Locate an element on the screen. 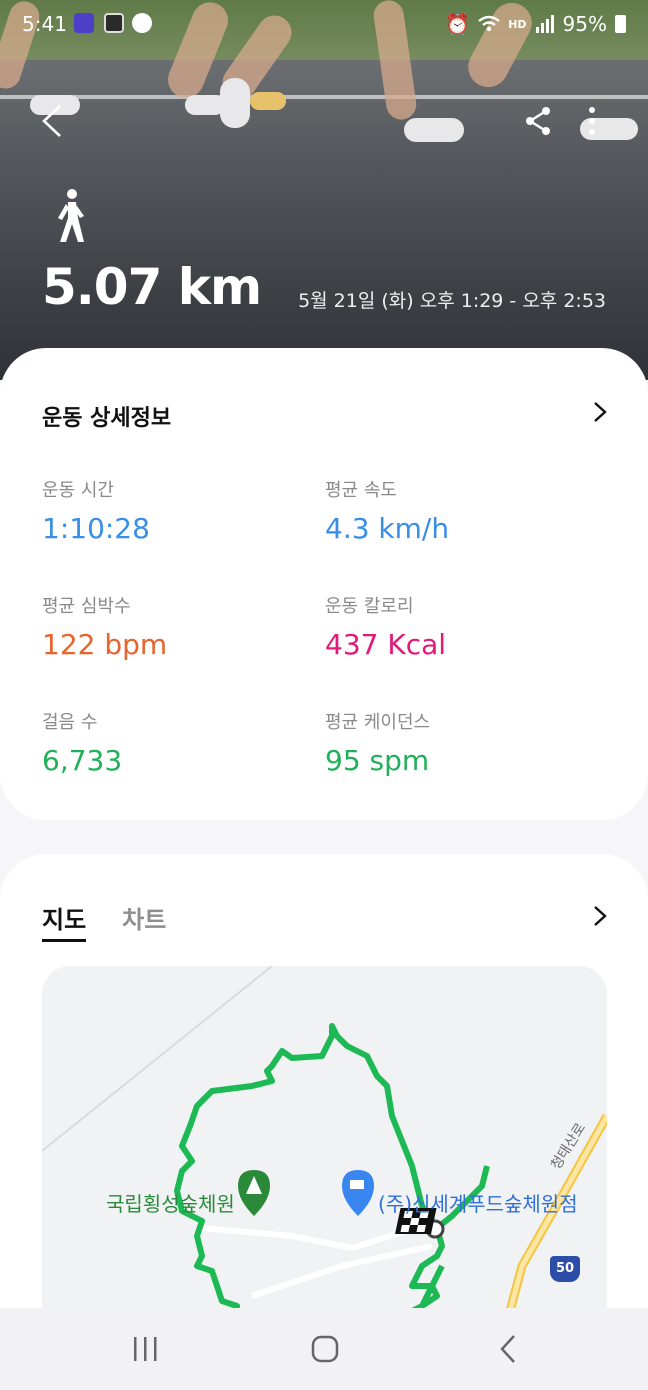  system-navigation-bar is located at coordinates (324, 1349).